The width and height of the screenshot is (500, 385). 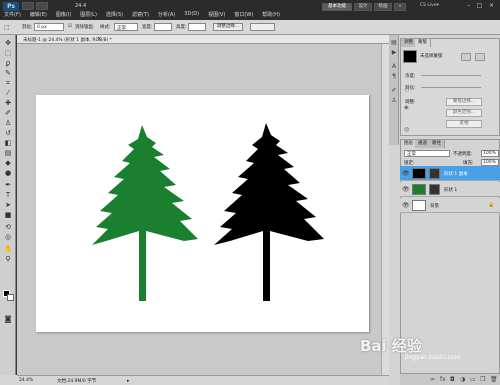 I want to click on eraser-tool-icon: ◧, so click(x=8, y=143).